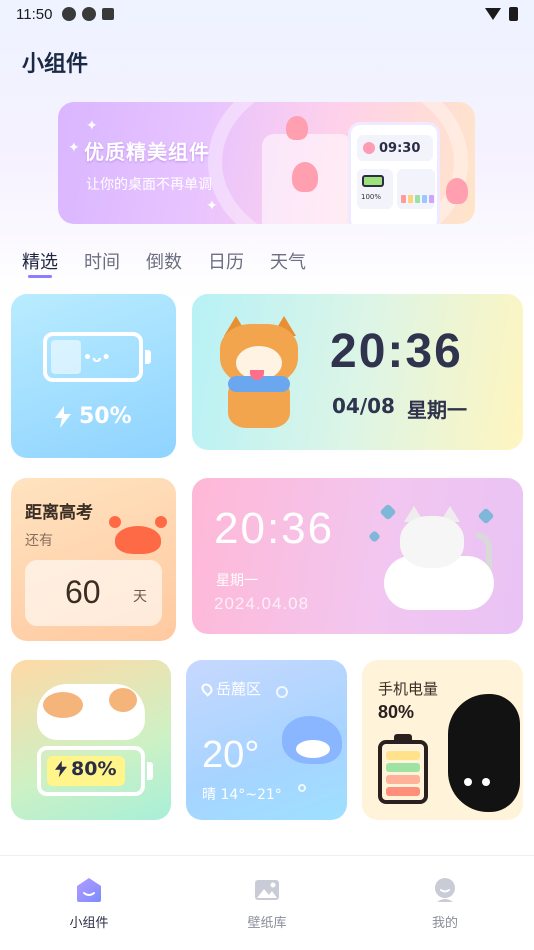 This screenshot has width=534, height=950. What do you see at coordinates (59, 513) in the screenshot?
I see `countdown-title: 距离高考` at bounding box center [59, 513].